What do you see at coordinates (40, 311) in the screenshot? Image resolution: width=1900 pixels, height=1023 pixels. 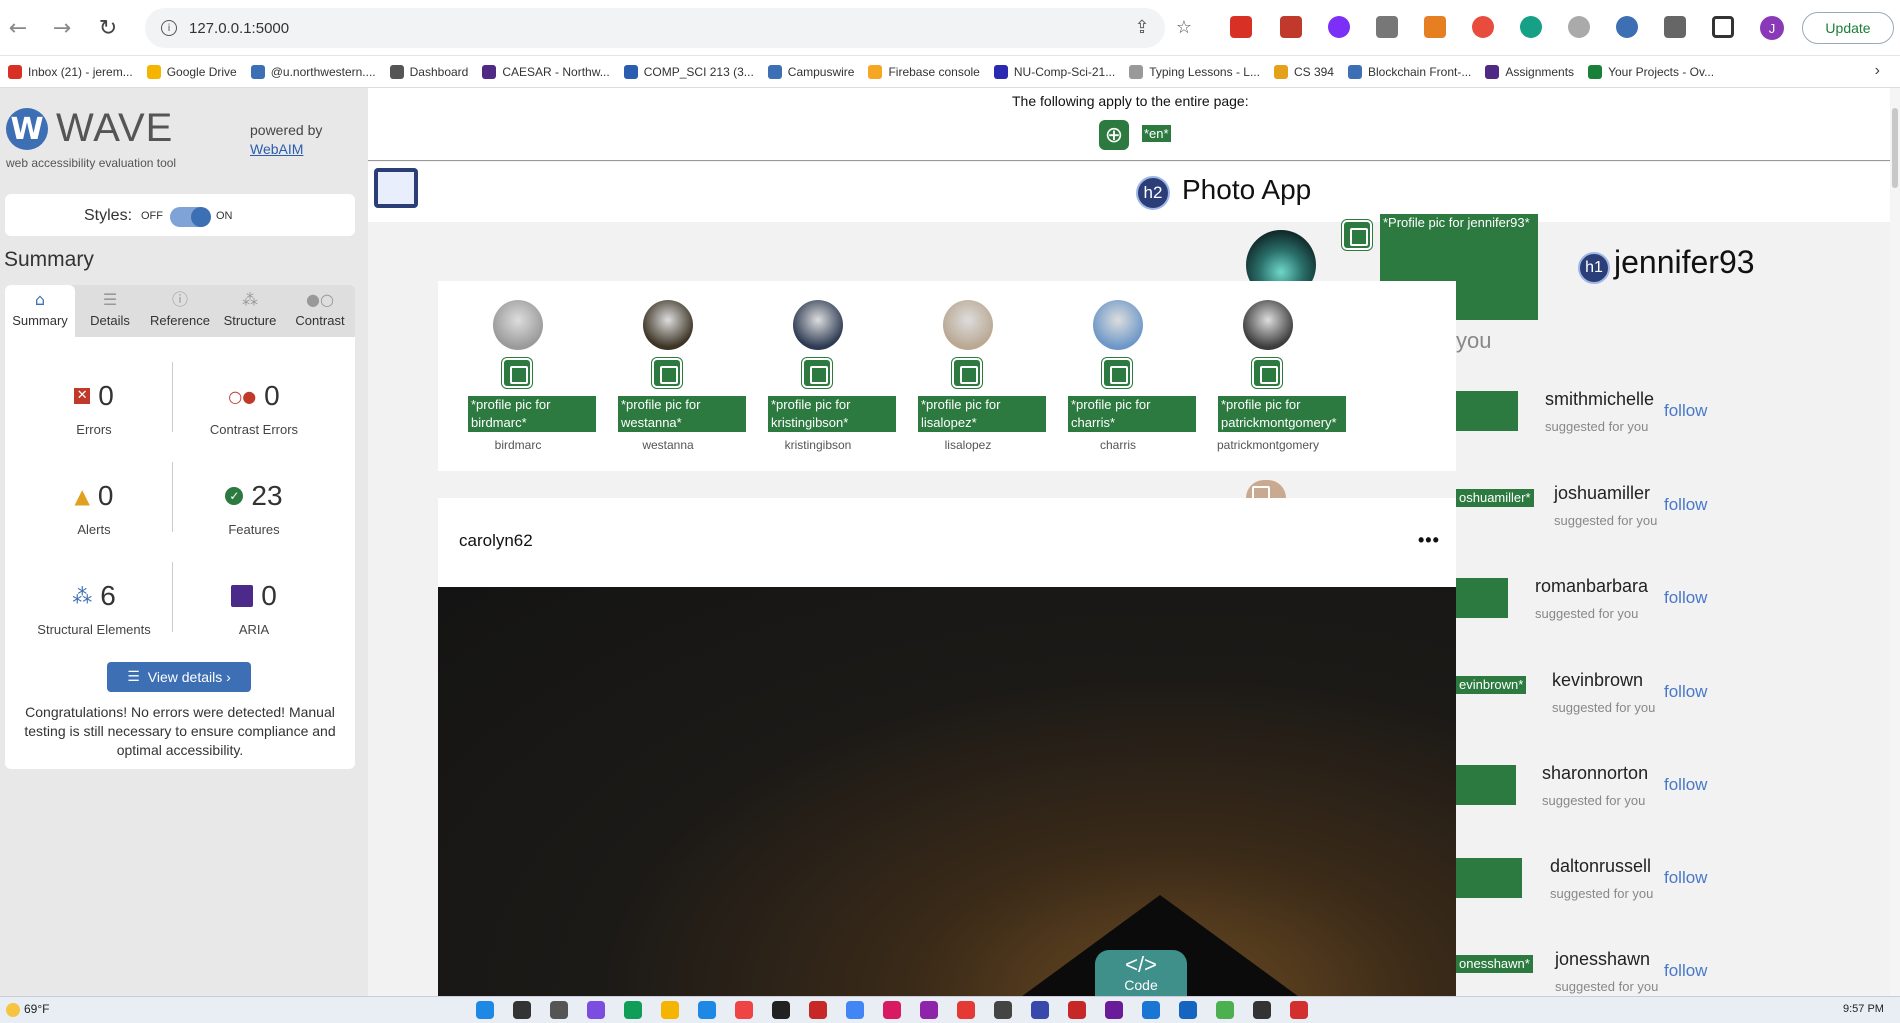 I see `tab-summary: ⌂ Summary` at bounding box center [40, 311].